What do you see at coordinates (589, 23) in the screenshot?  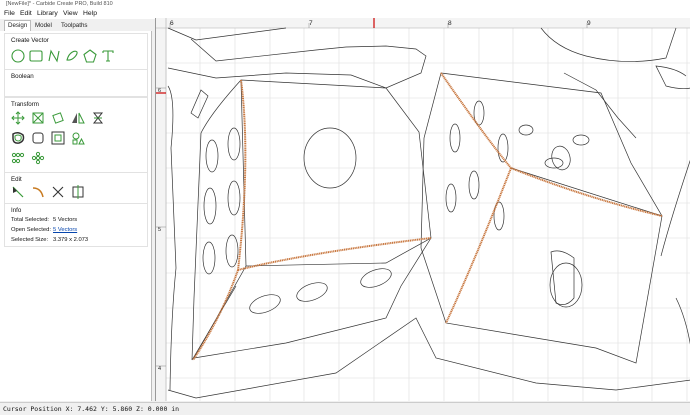 I see `ruler-x-9: 9` at bounding box center [589, 23].